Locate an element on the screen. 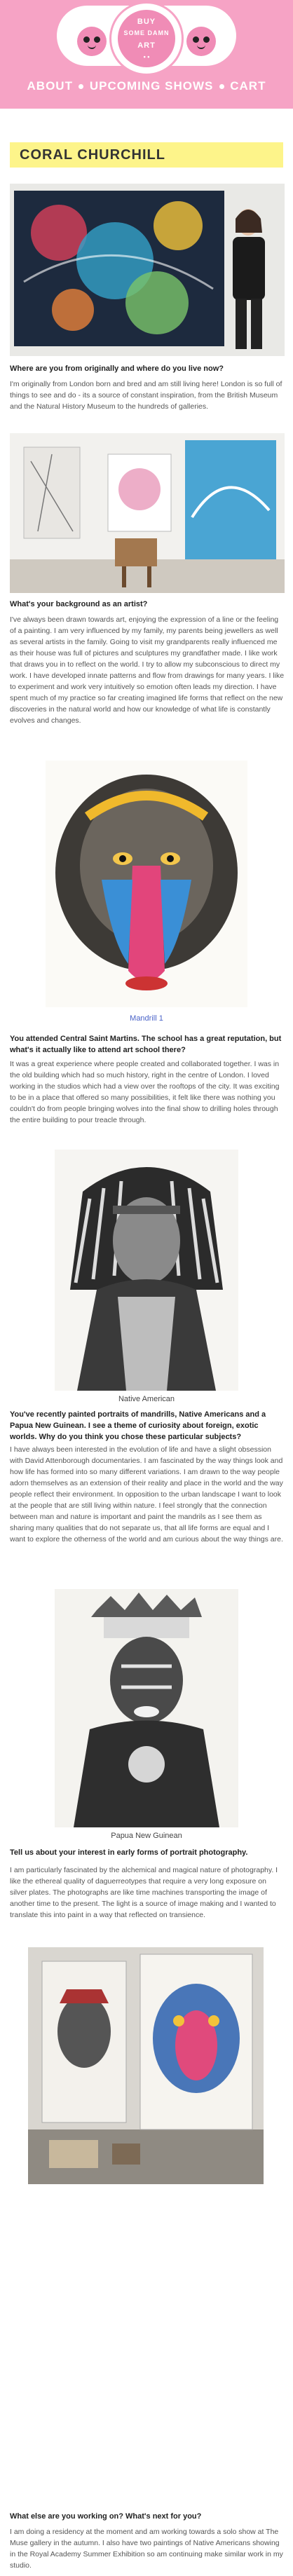  caption-papua: Papua New Guinean is located at coordinates (146, 1836).